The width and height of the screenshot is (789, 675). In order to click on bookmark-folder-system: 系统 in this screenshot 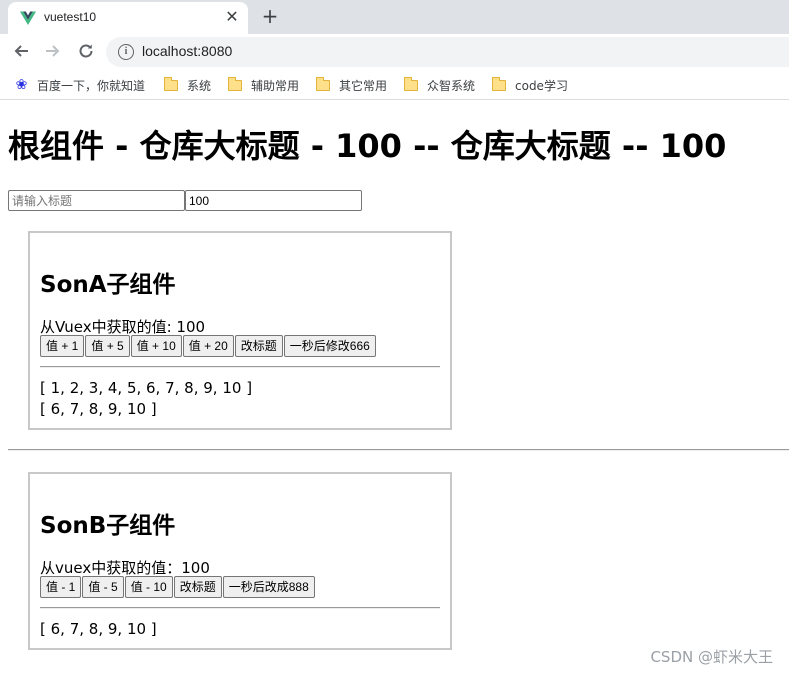, I will do `click(187, 85)`.